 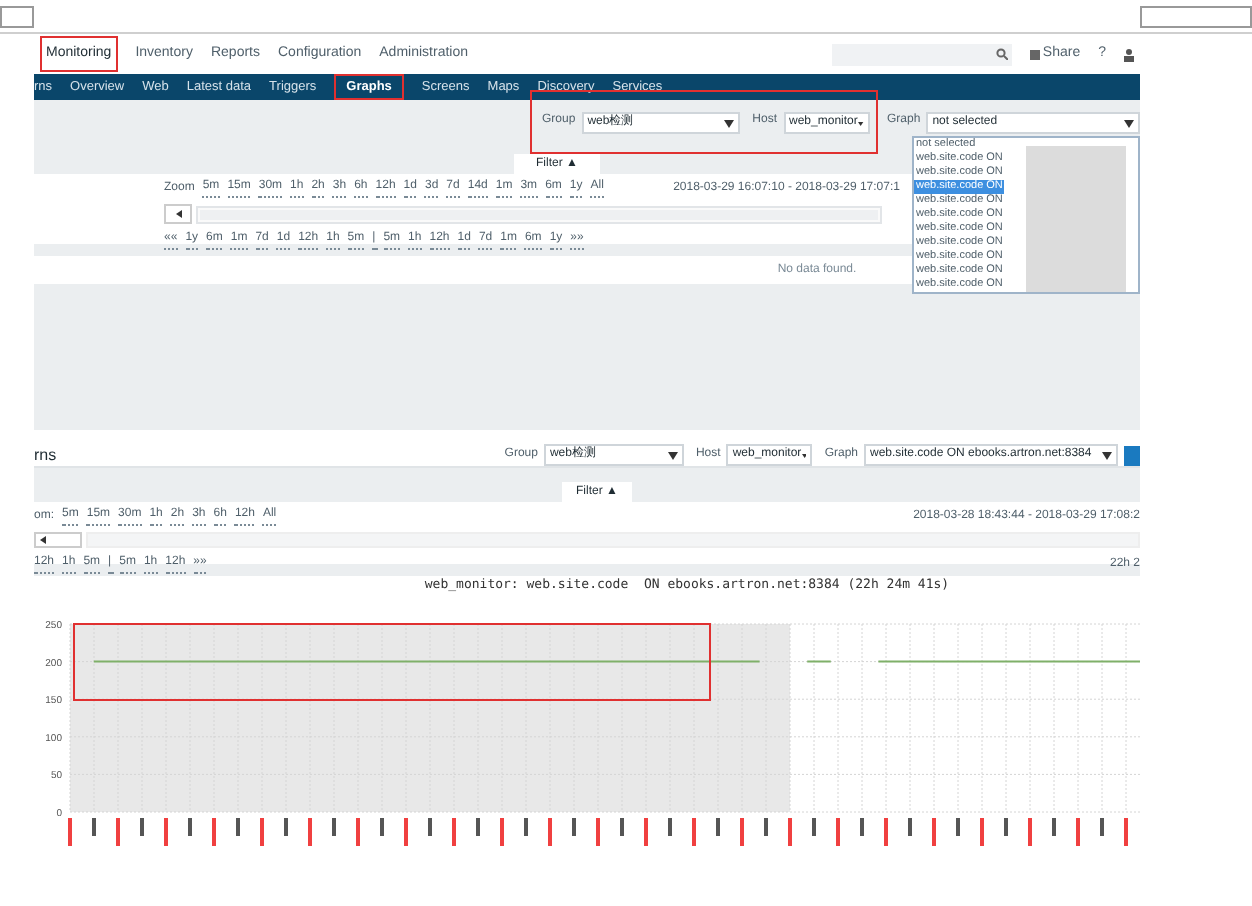 What do you see at coordinates (1002, 54) in the screenshot?
I see `search-icon` at bounding box center [1002, 54].